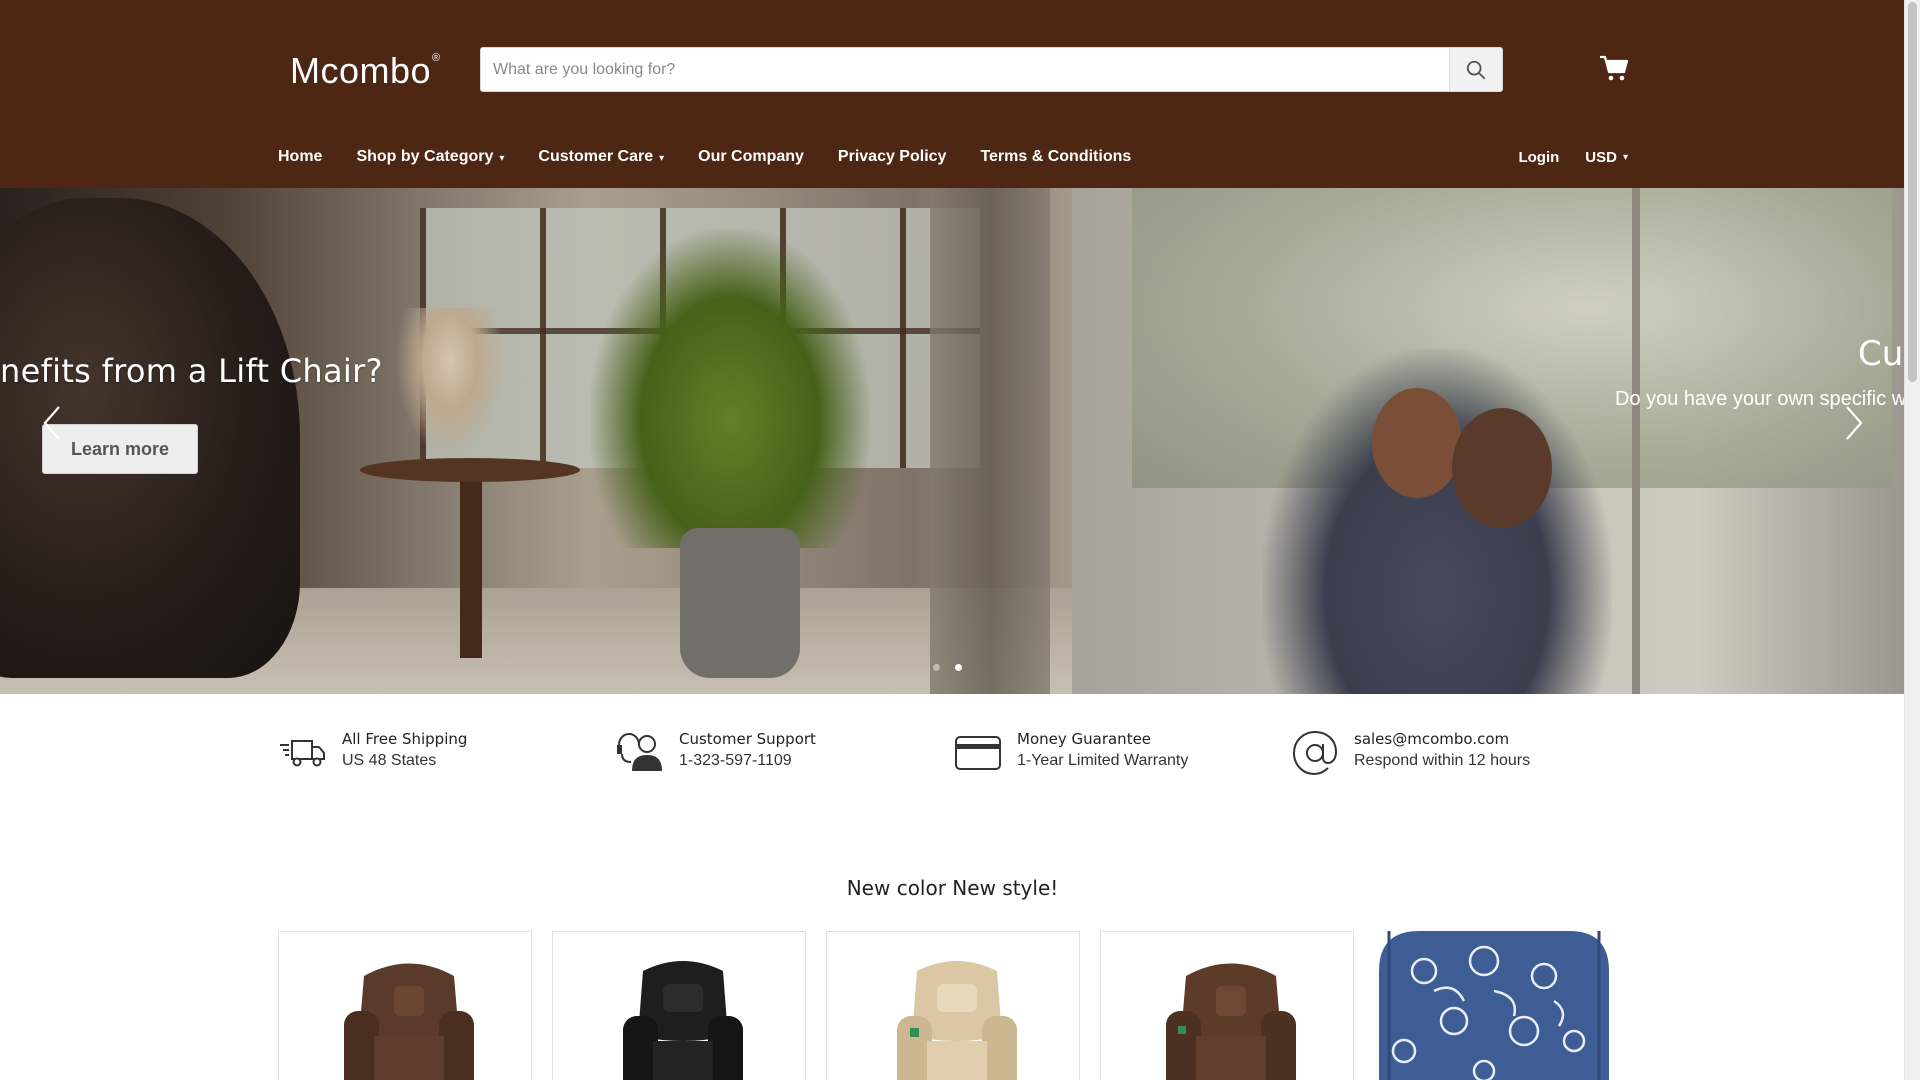  What do you see at coordinates (640, 753) in the screenshot?
I see `support-person-icon` at bounding box center [640, 753].